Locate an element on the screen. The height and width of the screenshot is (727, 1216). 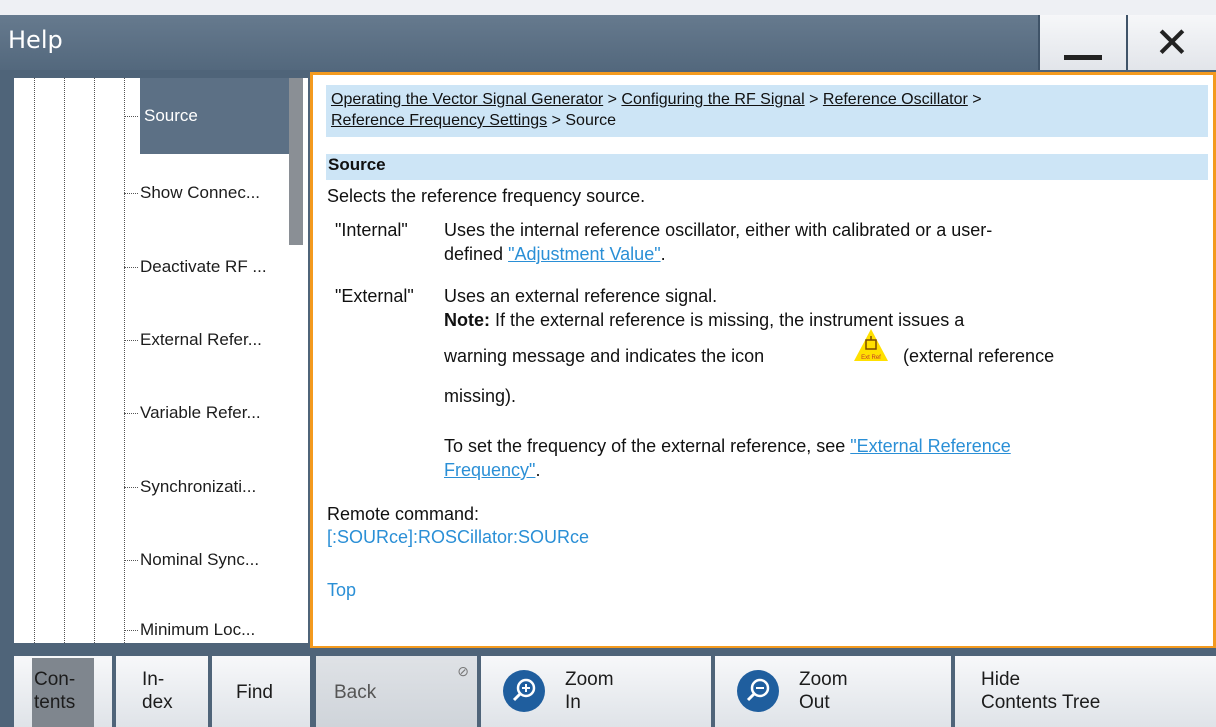
internal-text-post: . is located at coordinates (663, 254).